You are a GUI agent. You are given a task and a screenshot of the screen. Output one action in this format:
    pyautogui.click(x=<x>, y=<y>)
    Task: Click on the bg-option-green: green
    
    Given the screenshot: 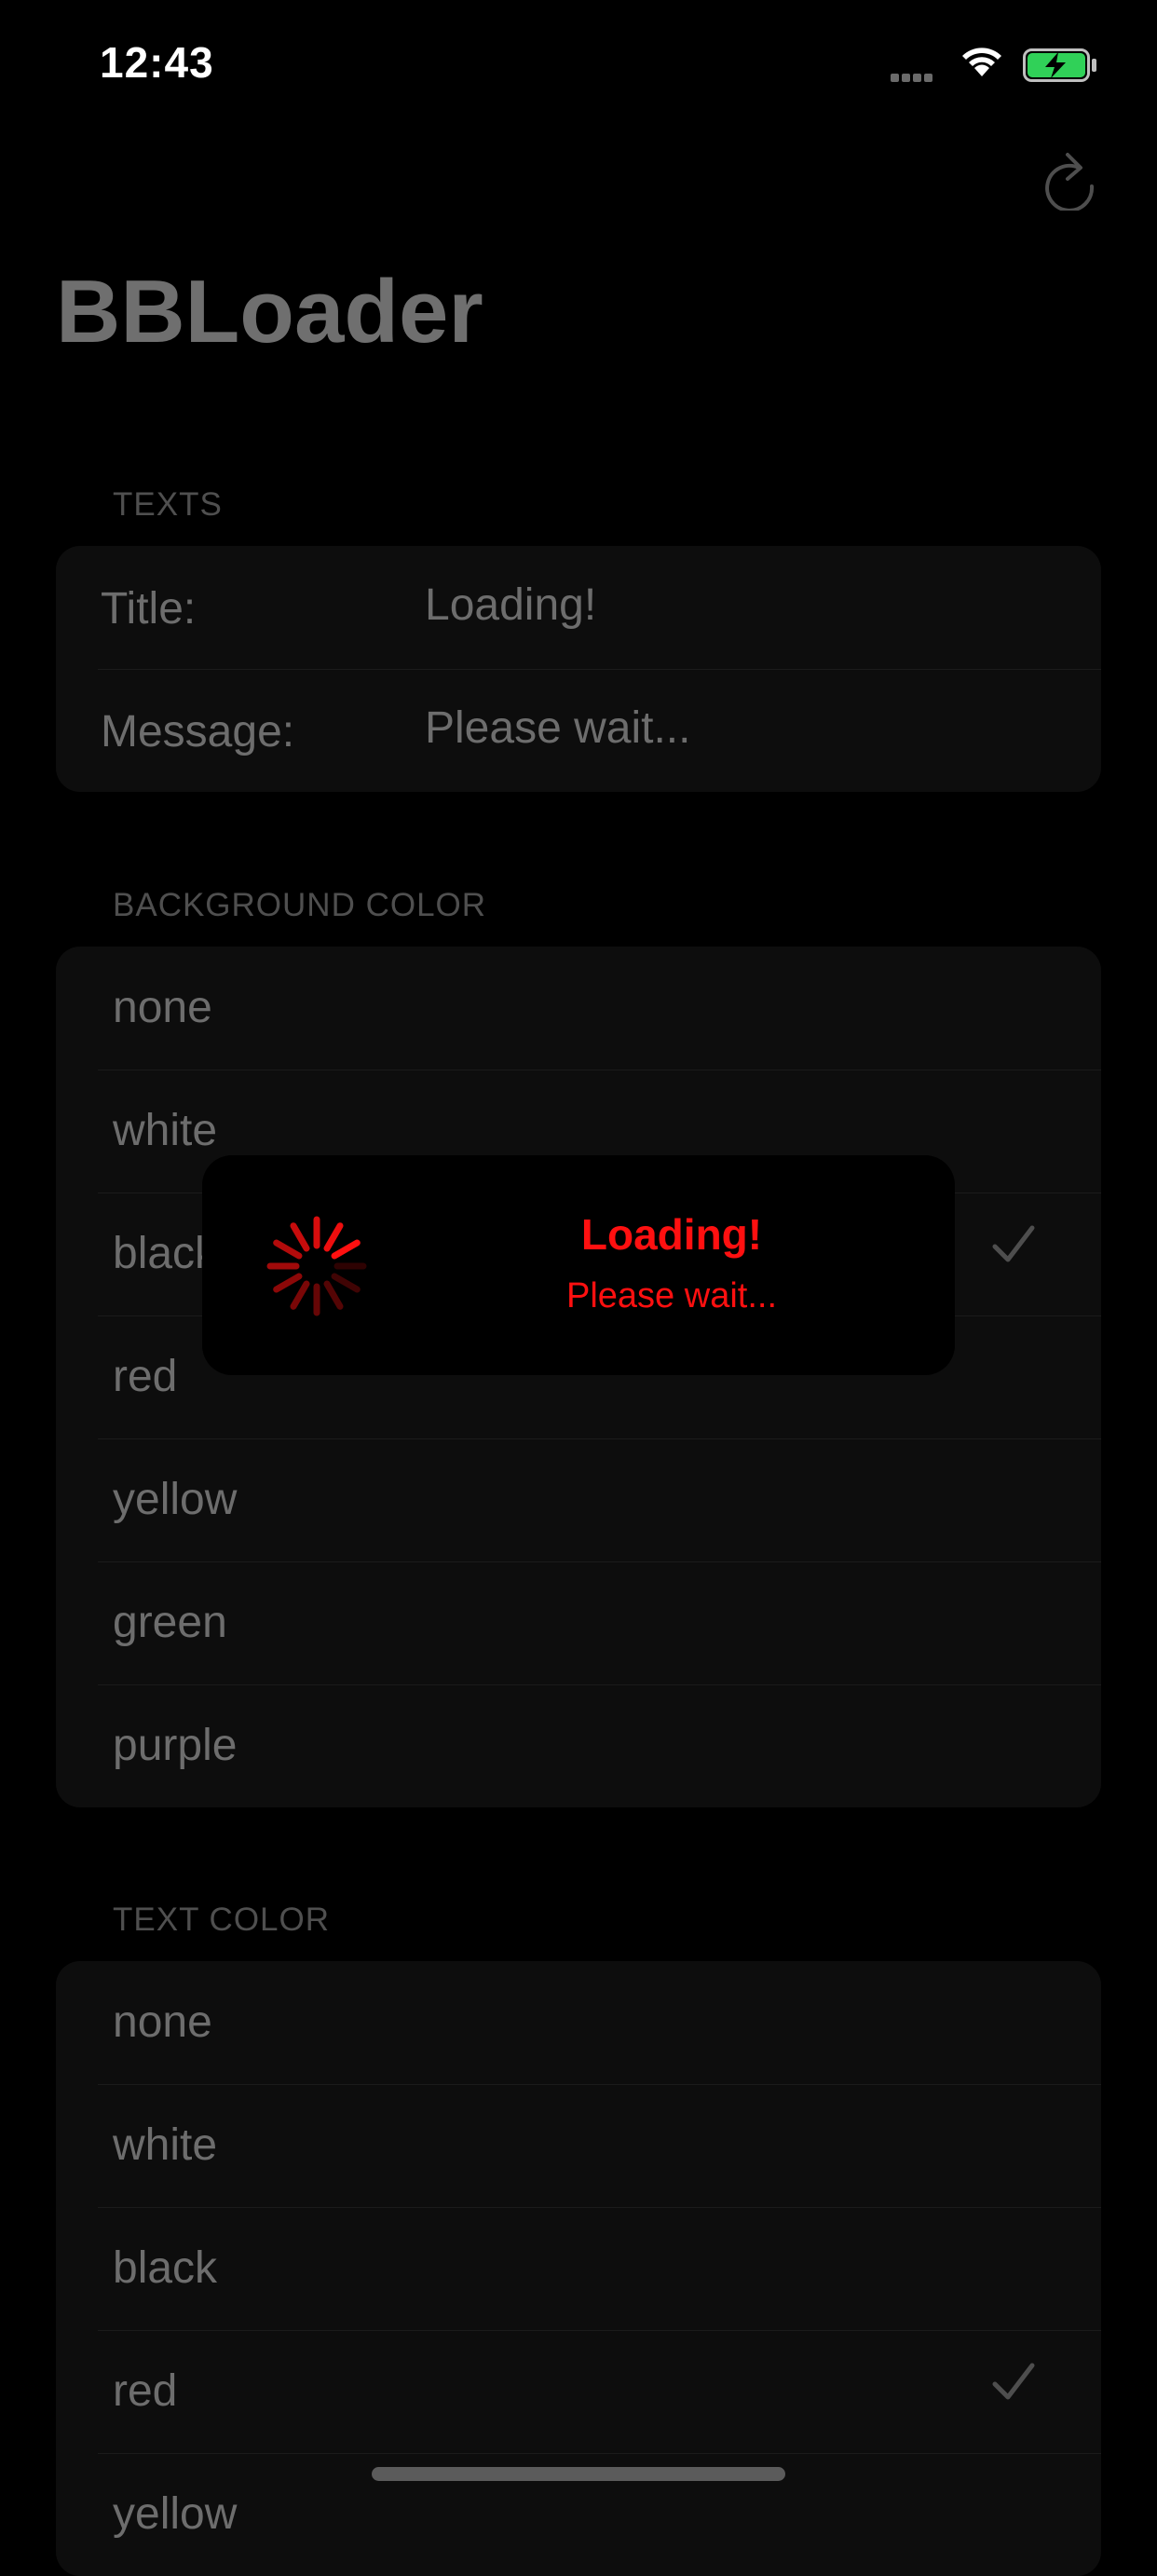 What is the action you would take?
    pyautogui.click(x=578, y=1622)
    